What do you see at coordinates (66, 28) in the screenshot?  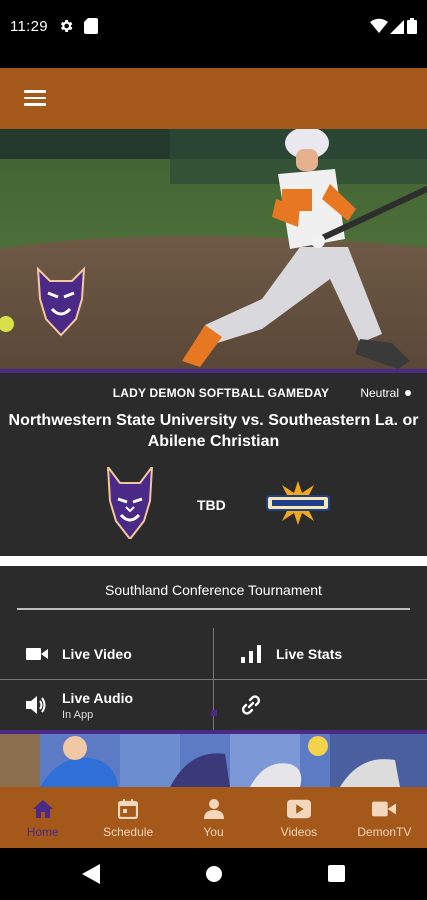 I see `settings-gear-icon` at bounding box center [66, 28].